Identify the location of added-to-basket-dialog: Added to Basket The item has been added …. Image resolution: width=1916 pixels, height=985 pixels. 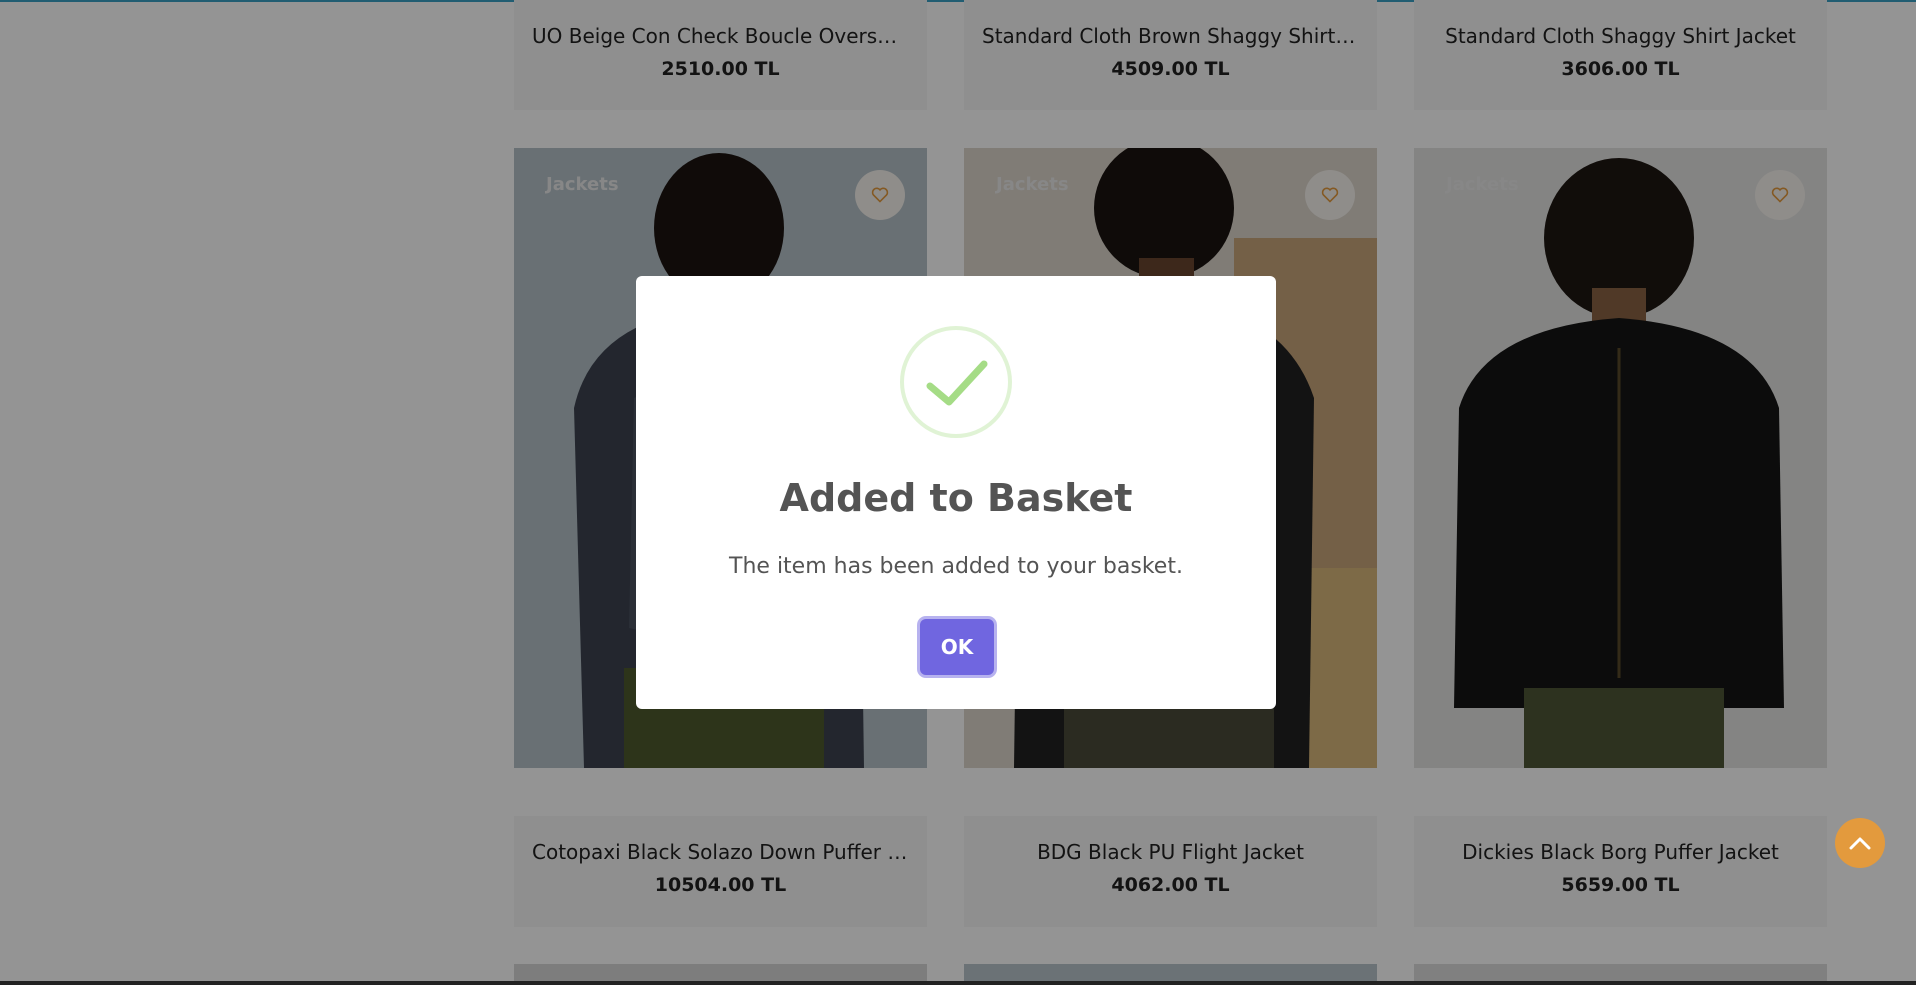
(956, 492).